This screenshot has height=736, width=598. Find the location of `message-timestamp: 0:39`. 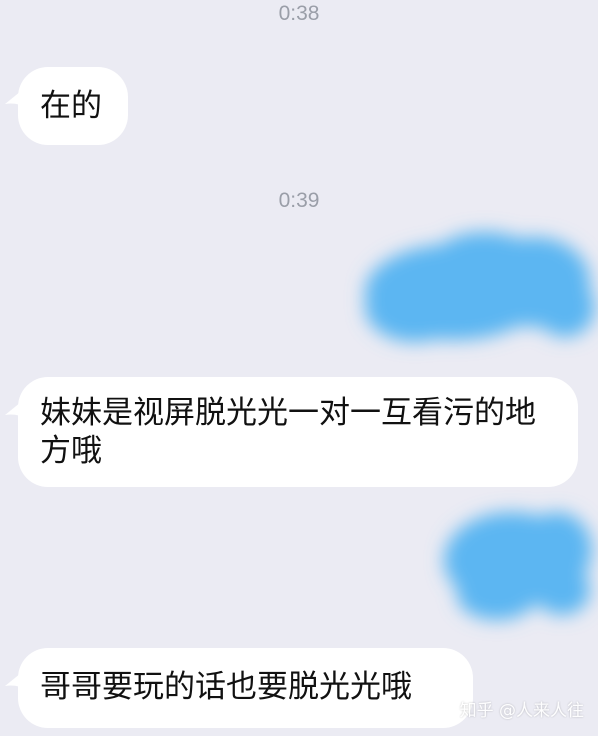

message-timestamp: 0:39 is located at coordinates (299, 200).